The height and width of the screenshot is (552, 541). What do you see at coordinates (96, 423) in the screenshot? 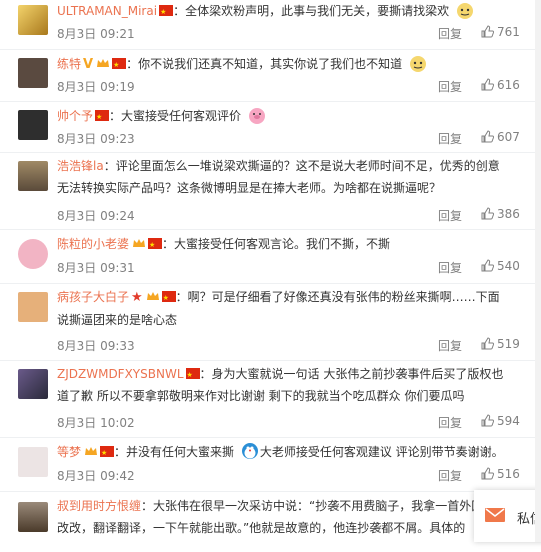
I see `comment-time: 8月3日 10:02` at bounding box center [96, 423].